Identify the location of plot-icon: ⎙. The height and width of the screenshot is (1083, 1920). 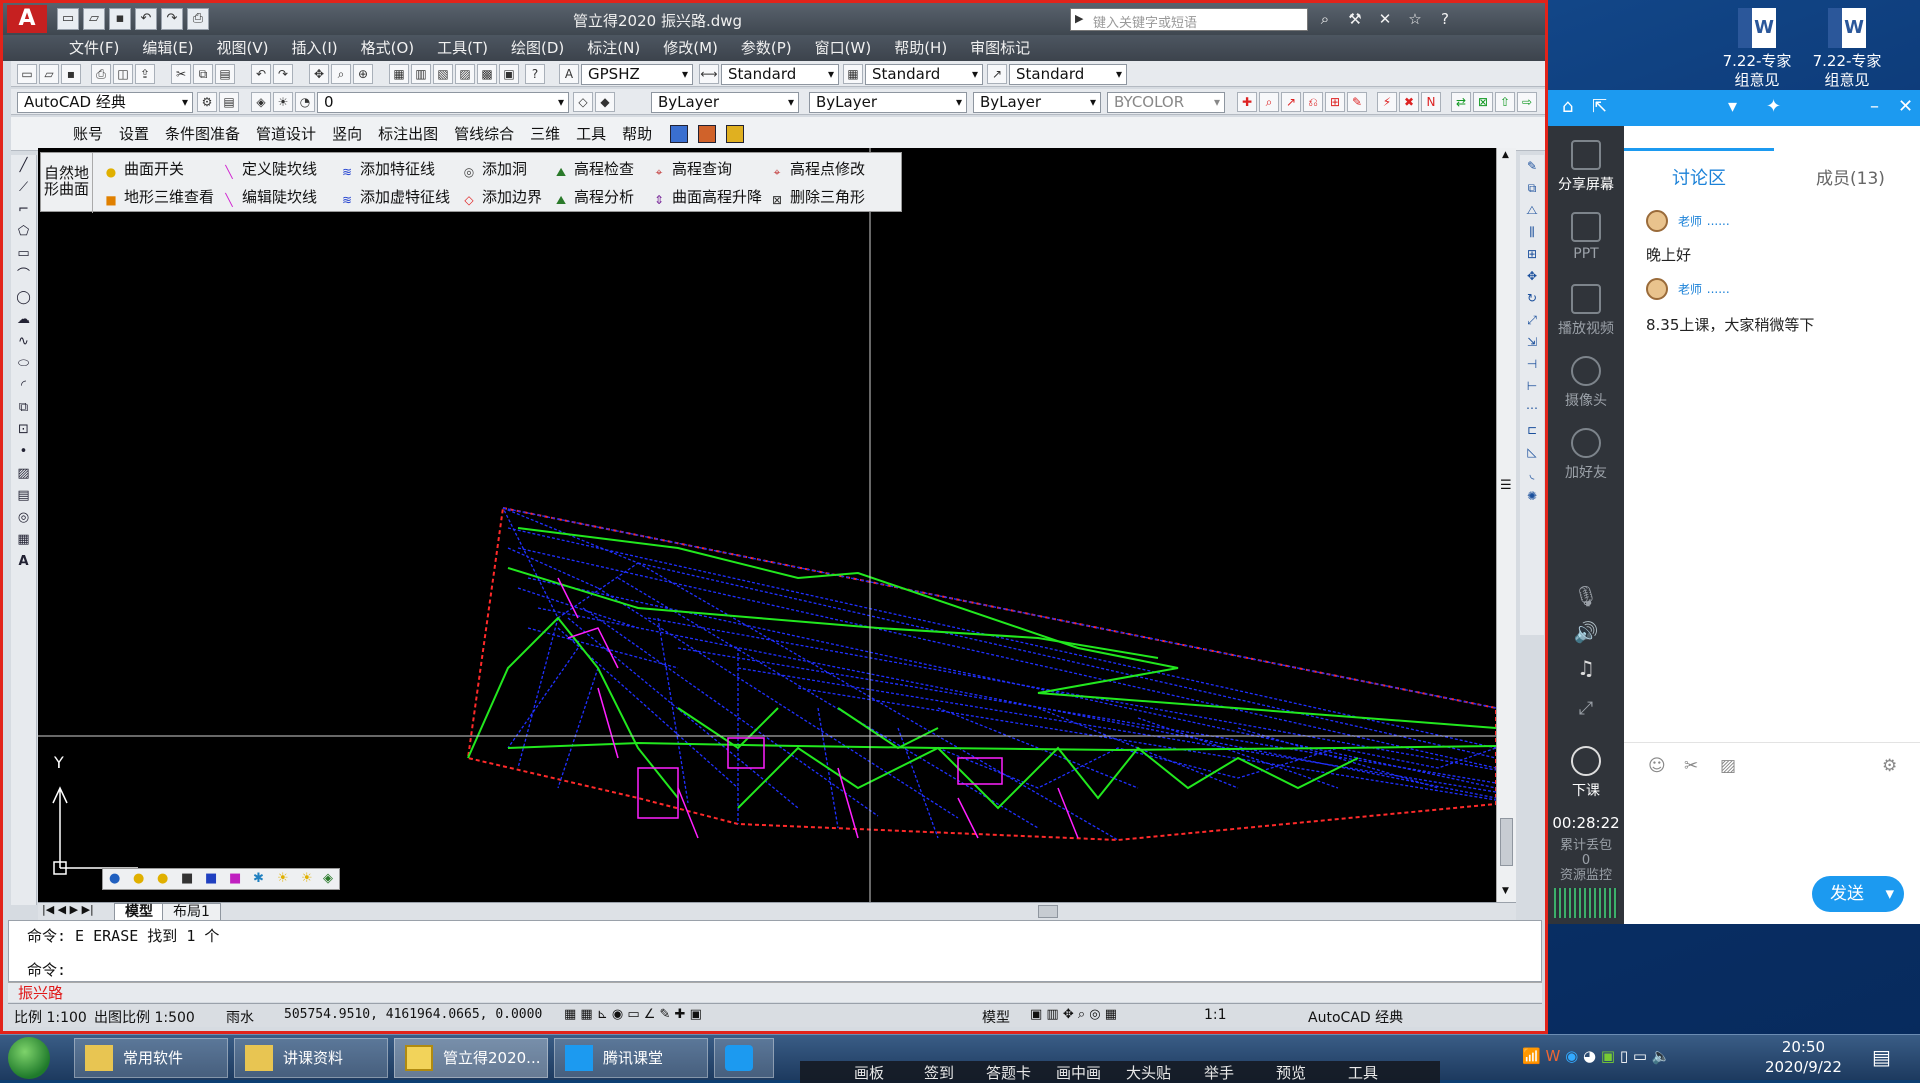
(198, 19).